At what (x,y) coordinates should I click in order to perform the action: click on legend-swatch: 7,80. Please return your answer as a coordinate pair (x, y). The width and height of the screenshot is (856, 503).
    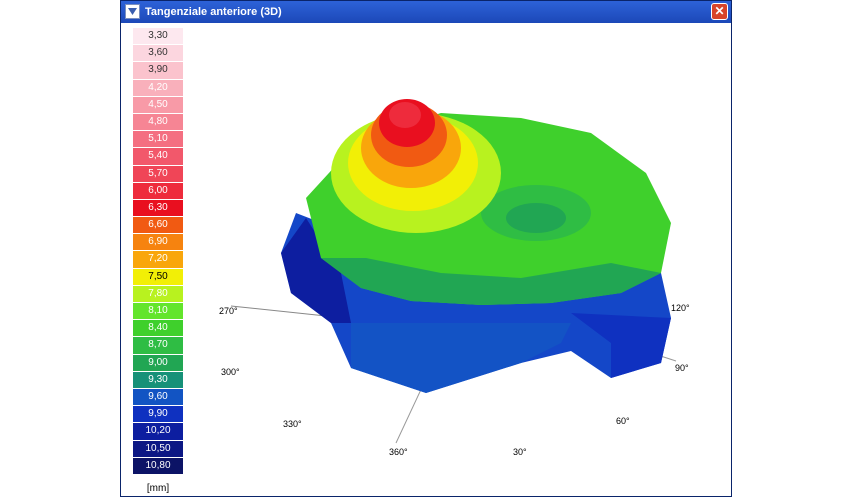
    Looking at the image, I should click on (158, 294).